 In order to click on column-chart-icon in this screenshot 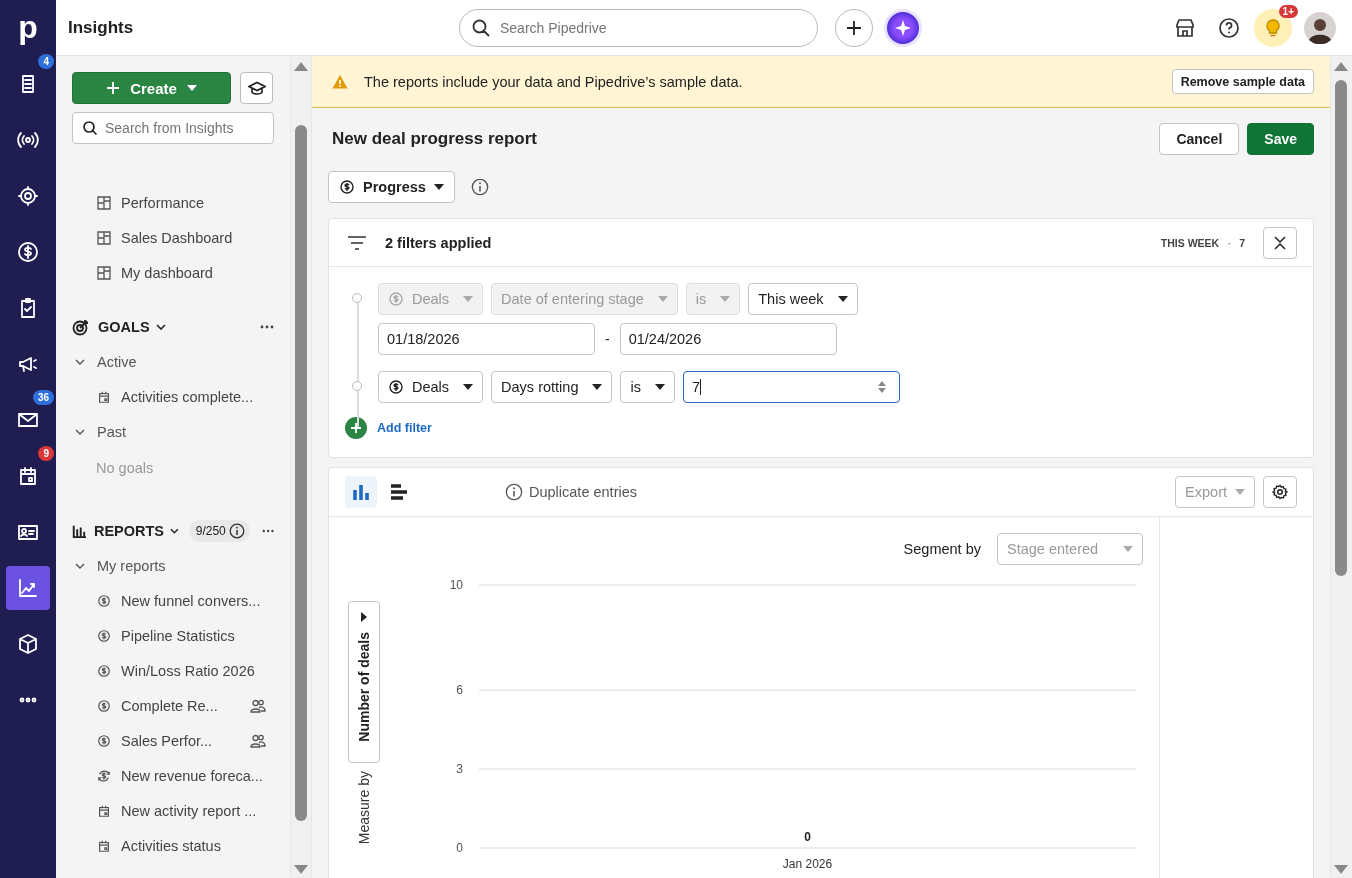, I will do `click(361, 492)`.